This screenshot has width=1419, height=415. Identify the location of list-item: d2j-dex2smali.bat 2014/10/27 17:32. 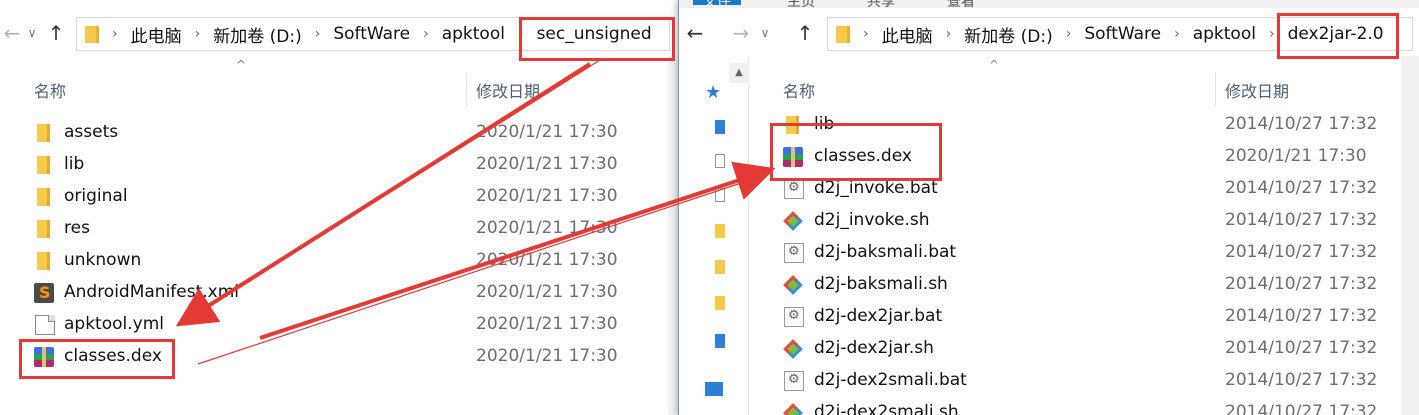
(1049, 381).